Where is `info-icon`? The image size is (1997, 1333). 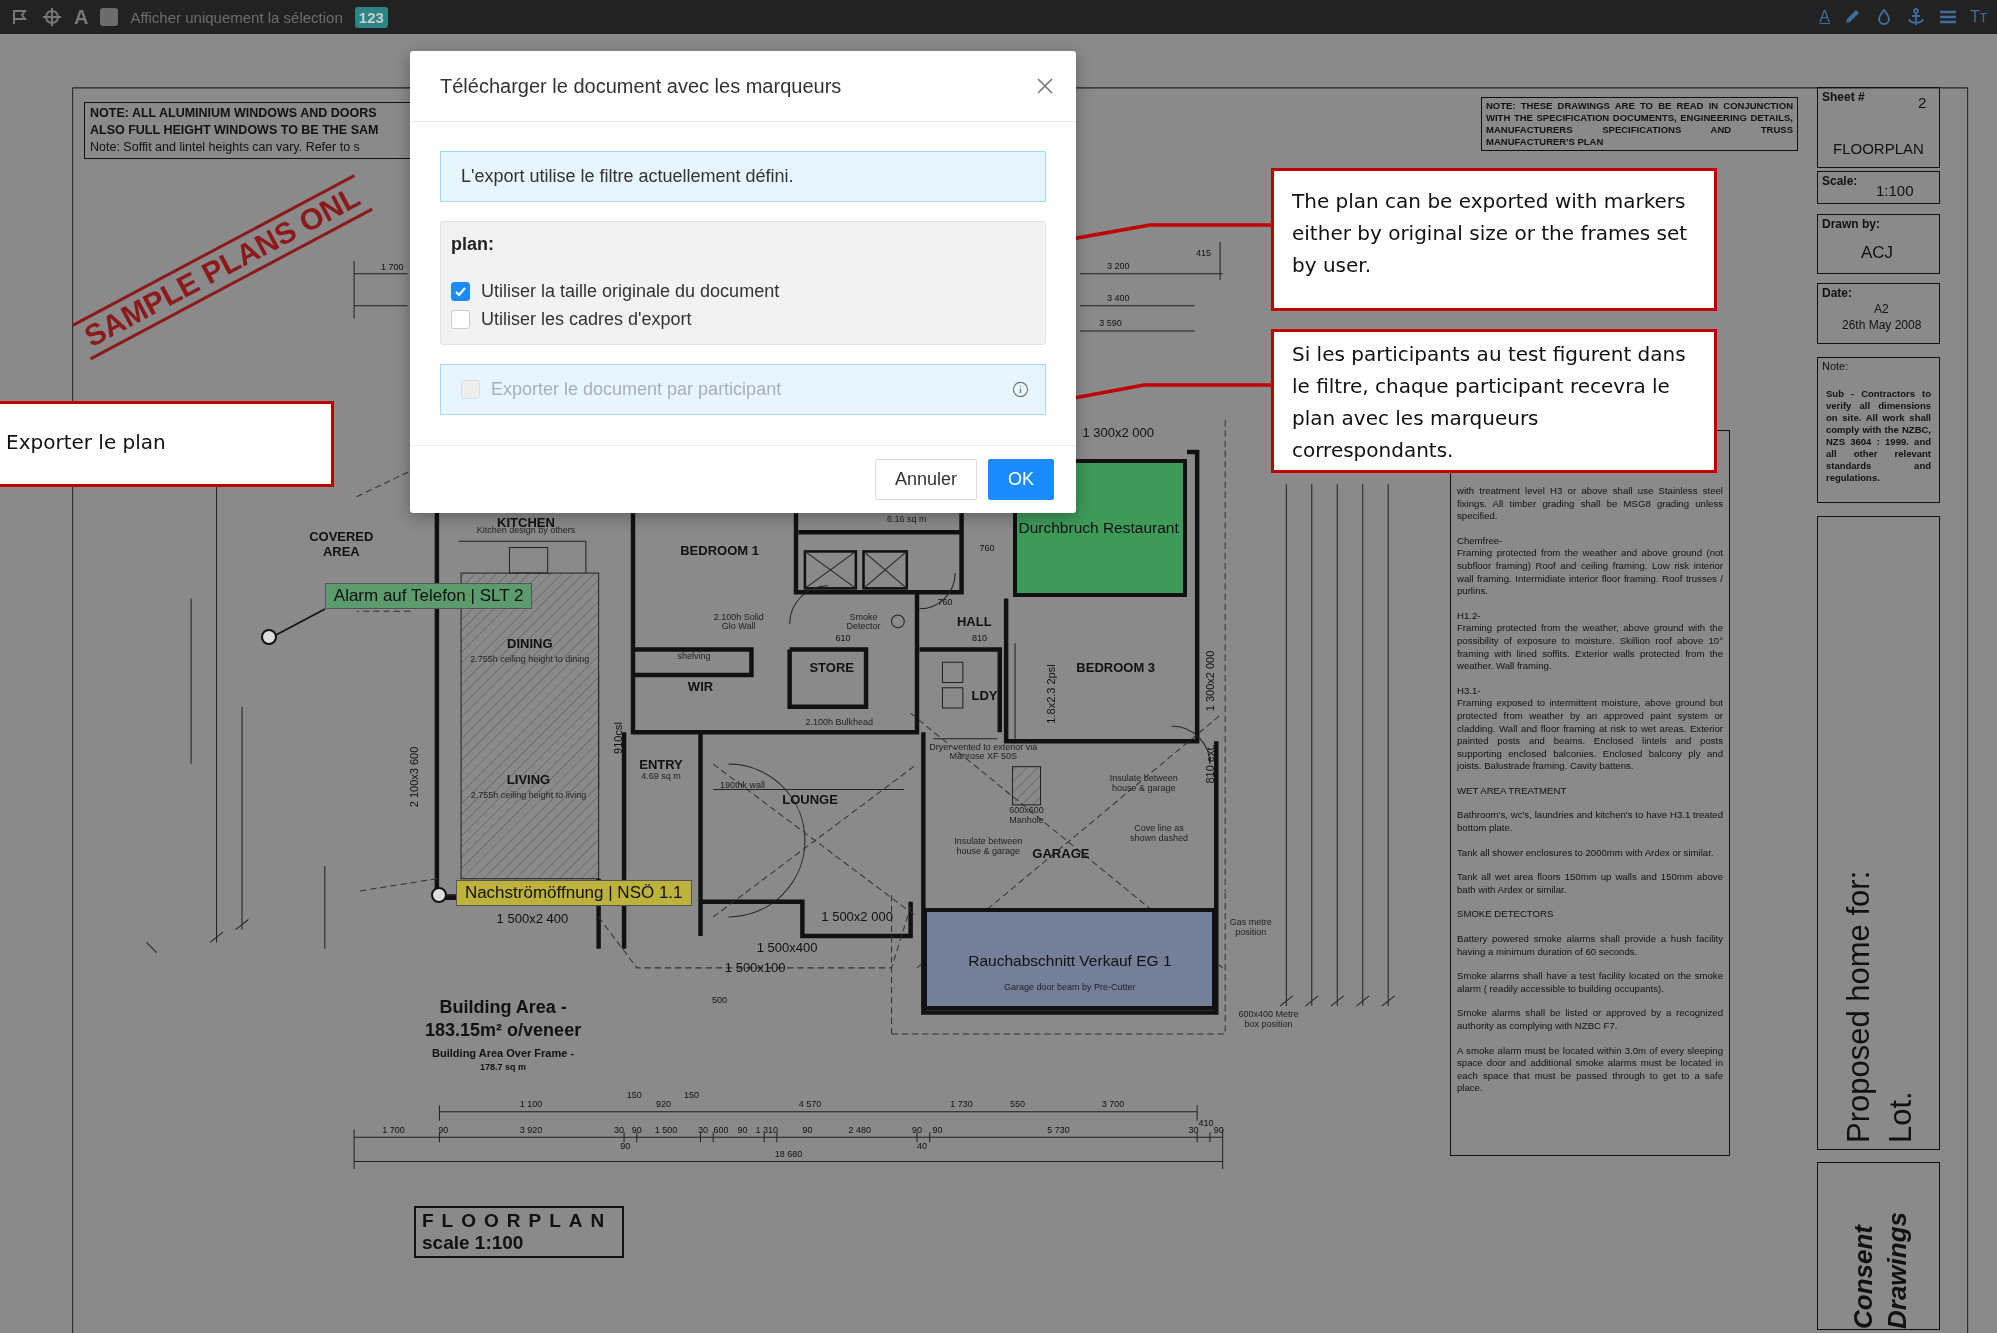
info-icon is located at coordinates (1020, 389).